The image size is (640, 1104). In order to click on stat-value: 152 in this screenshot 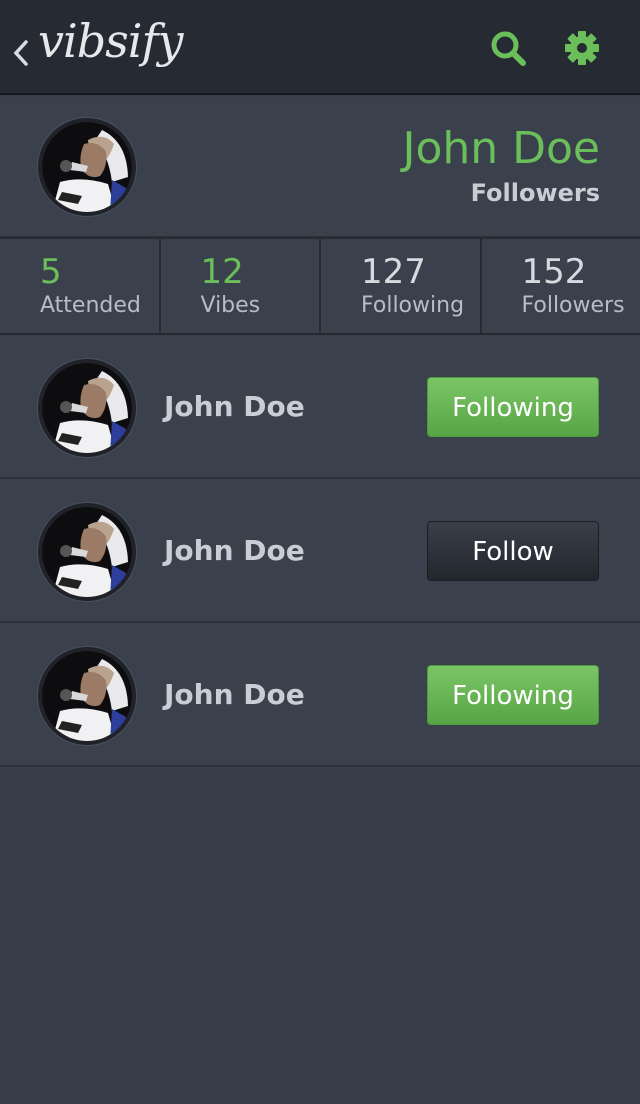, I will do `click(554, 272)`.